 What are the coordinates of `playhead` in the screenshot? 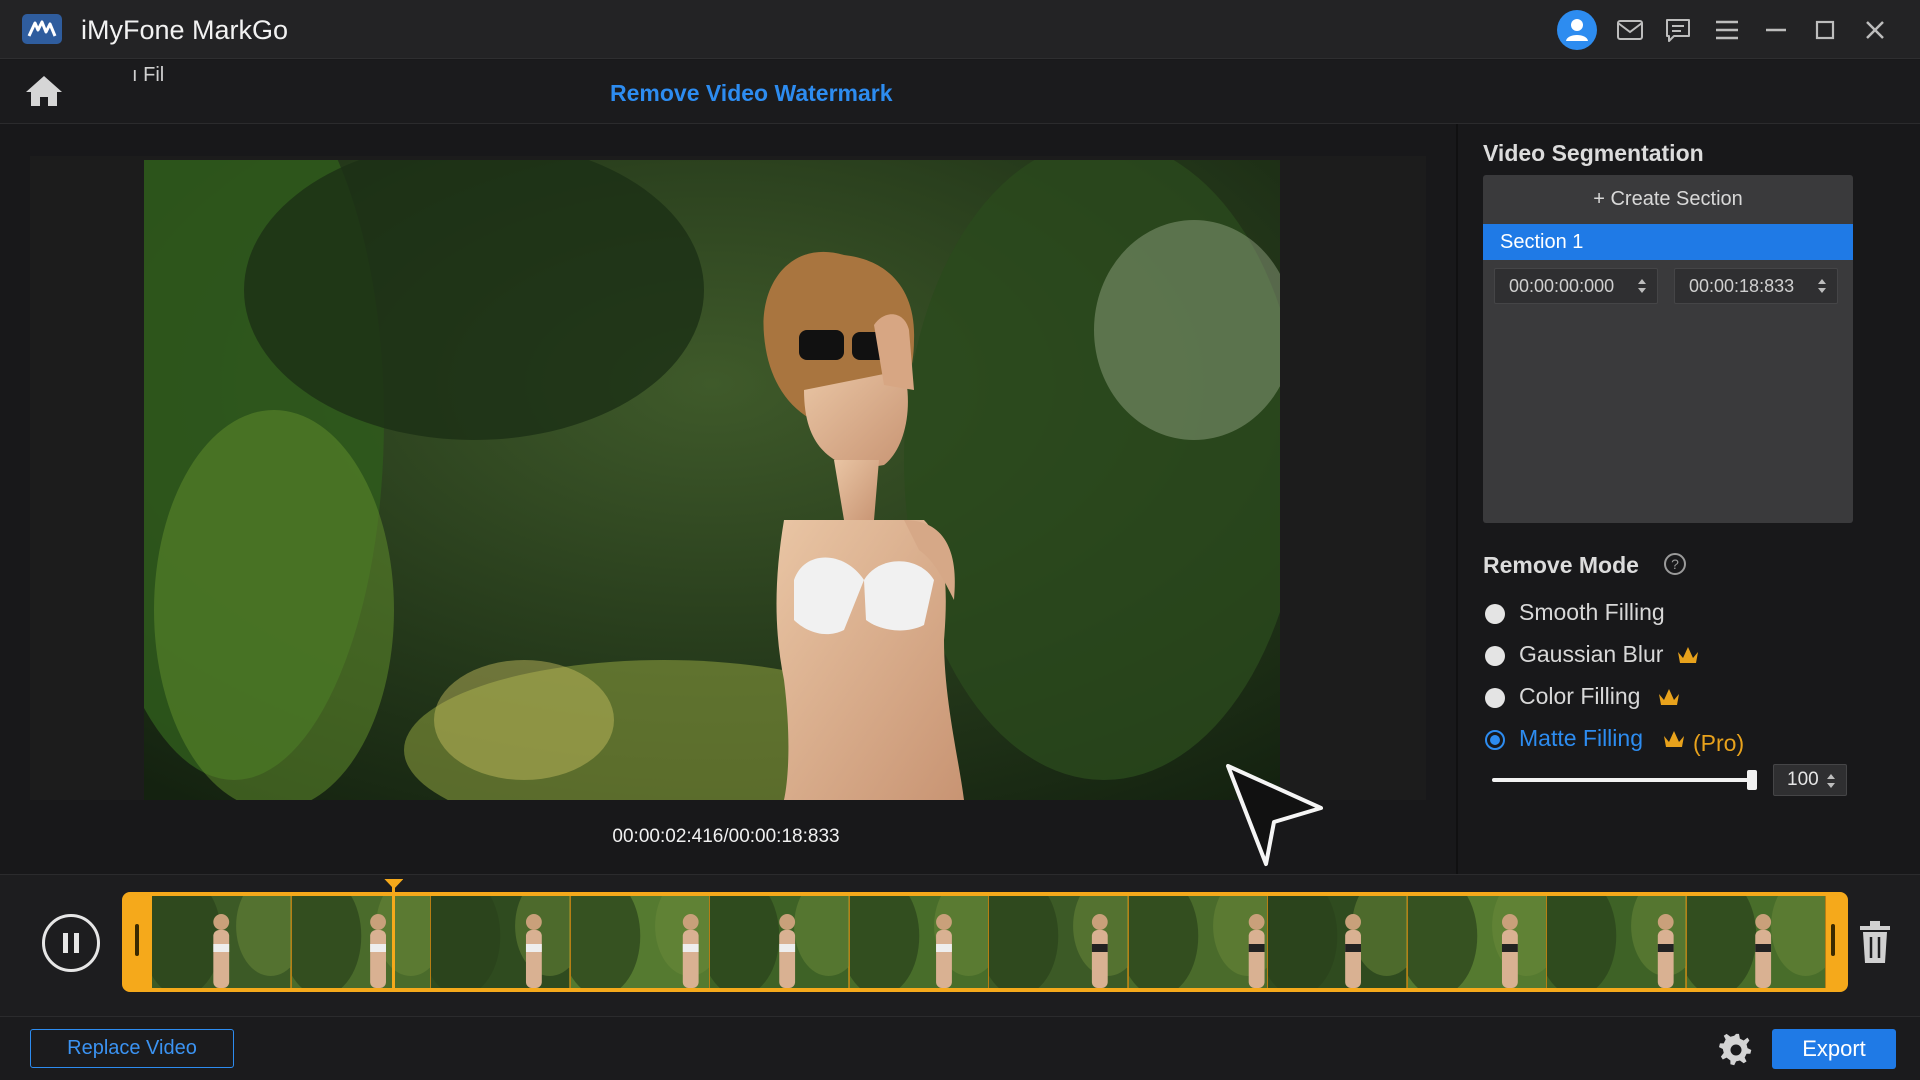 It's located at (394, 938).